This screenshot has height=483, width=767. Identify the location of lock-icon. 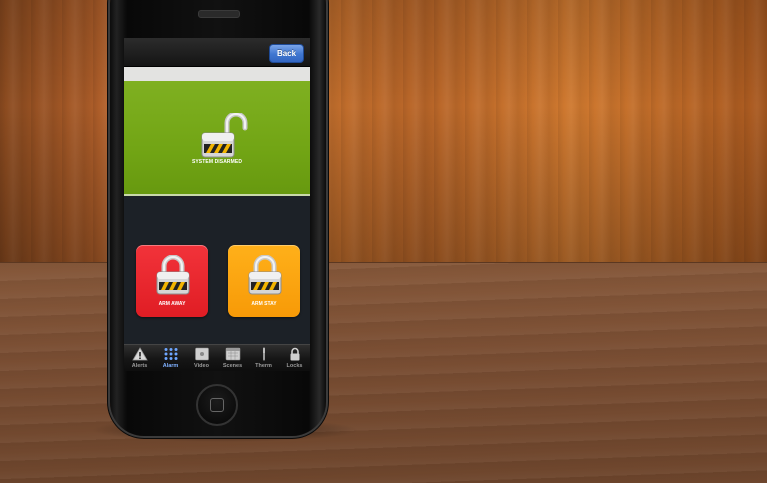
(294, 354).